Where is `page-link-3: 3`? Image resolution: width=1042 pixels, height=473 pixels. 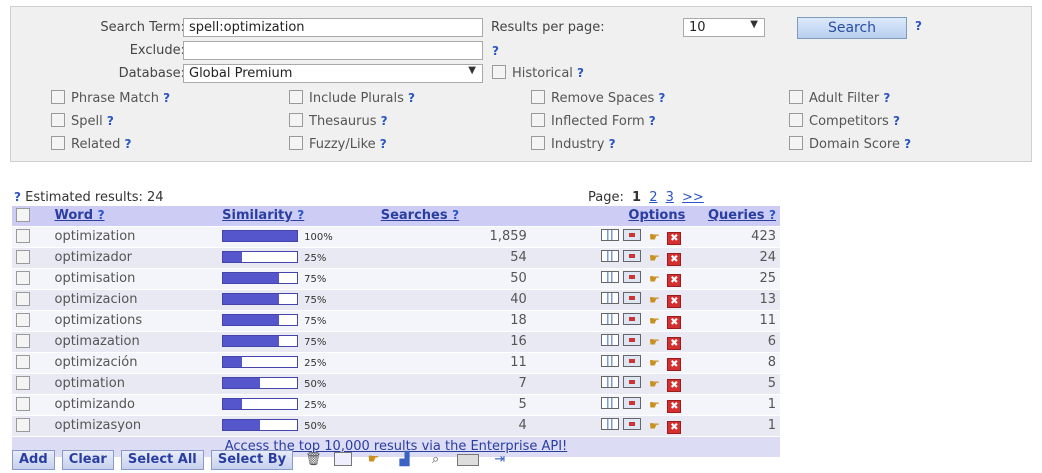 page-link-3: 3 is located at coordinates (670, 197).